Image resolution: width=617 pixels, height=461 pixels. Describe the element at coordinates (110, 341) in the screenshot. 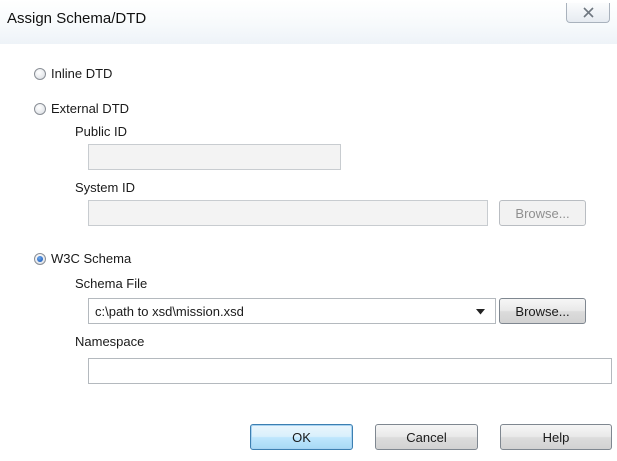

I see `namespace-label: Namespace` at that location.